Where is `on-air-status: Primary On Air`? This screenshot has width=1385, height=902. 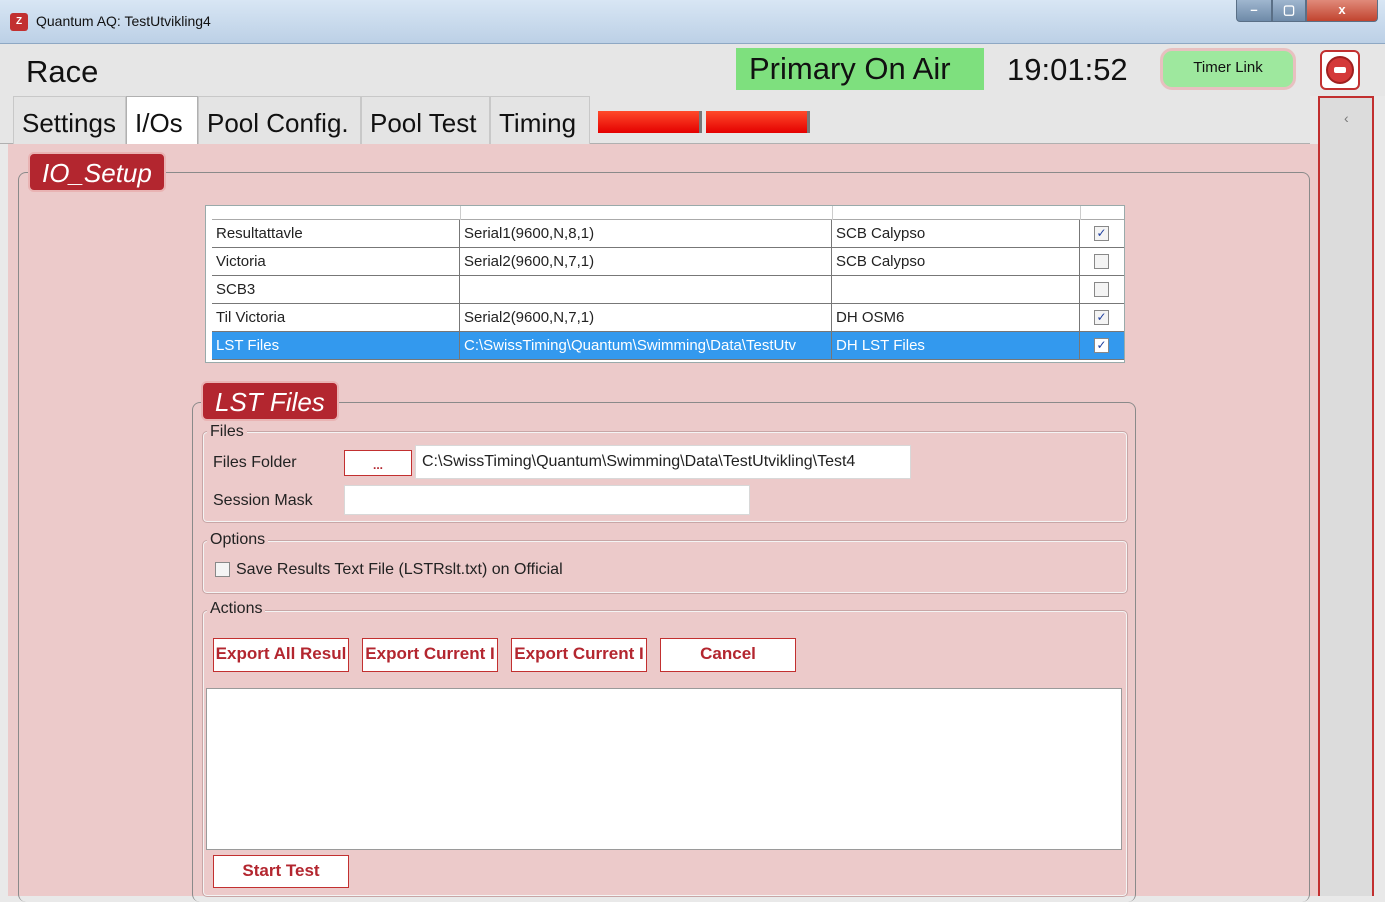 on-air-status: Primary On Air is located at coordinates (860, 69).